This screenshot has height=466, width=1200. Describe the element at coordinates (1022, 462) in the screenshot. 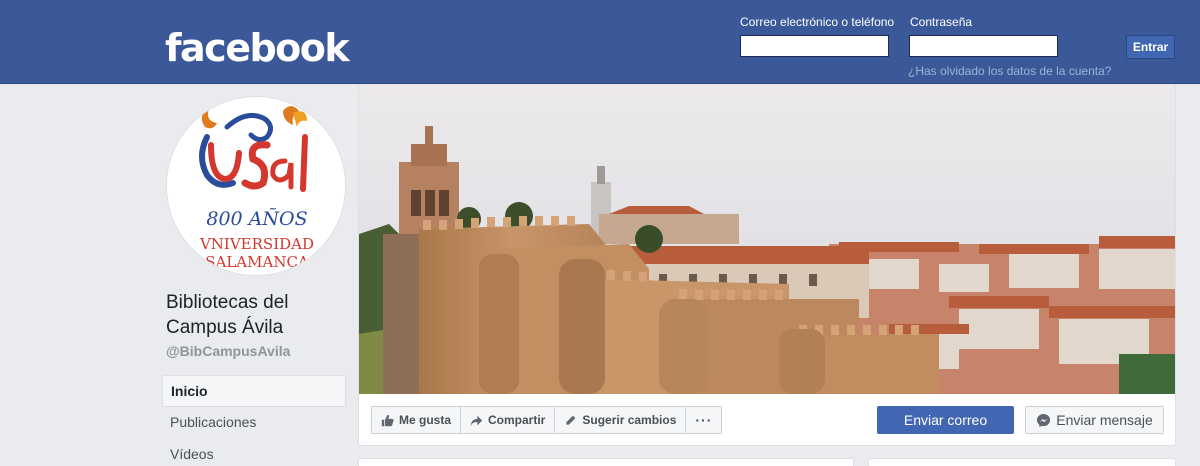

I see `content-card-right` at that location.